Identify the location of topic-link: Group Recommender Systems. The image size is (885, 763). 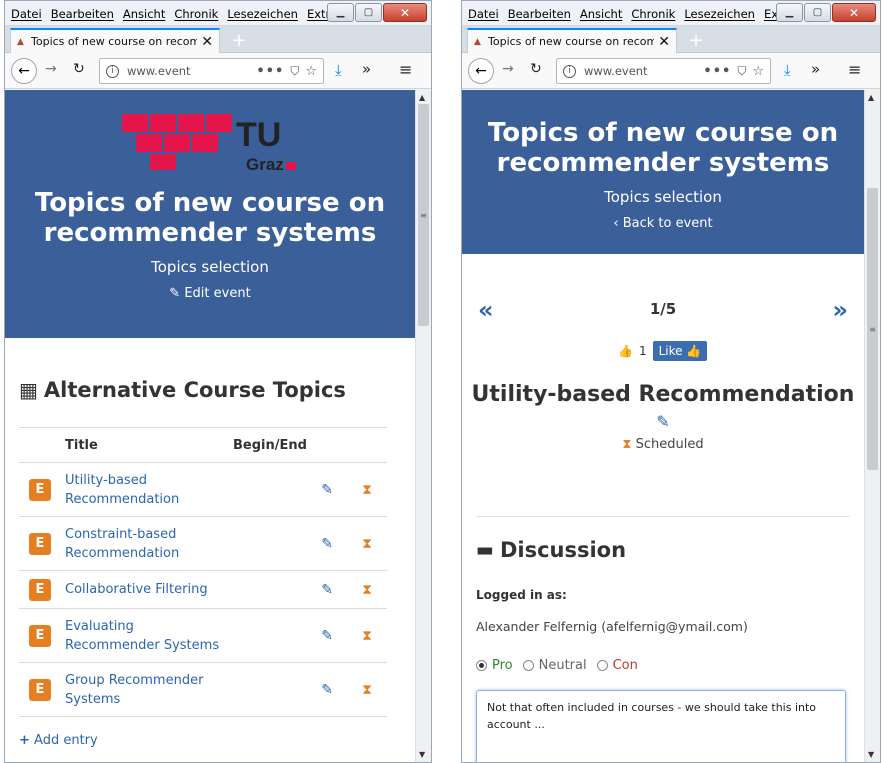
(140, 690).